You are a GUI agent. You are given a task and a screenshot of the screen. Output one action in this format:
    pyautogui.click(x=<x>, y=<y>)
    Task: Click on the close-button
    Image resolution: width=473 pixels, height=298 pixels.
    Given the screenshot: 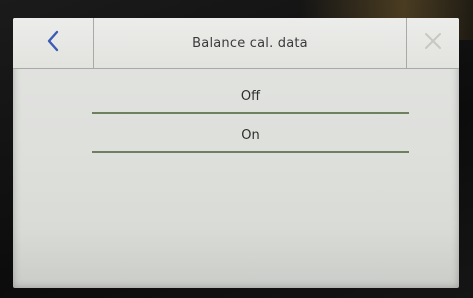 What is the action you would take?
    pyautogui.click(x=432, y=43)
    